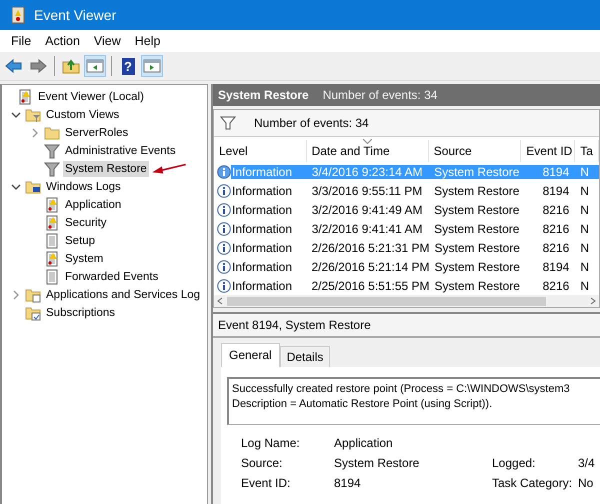 This screenshot has width=600, height=504. I want to click on field-value: System Restore, so click(377, 463).